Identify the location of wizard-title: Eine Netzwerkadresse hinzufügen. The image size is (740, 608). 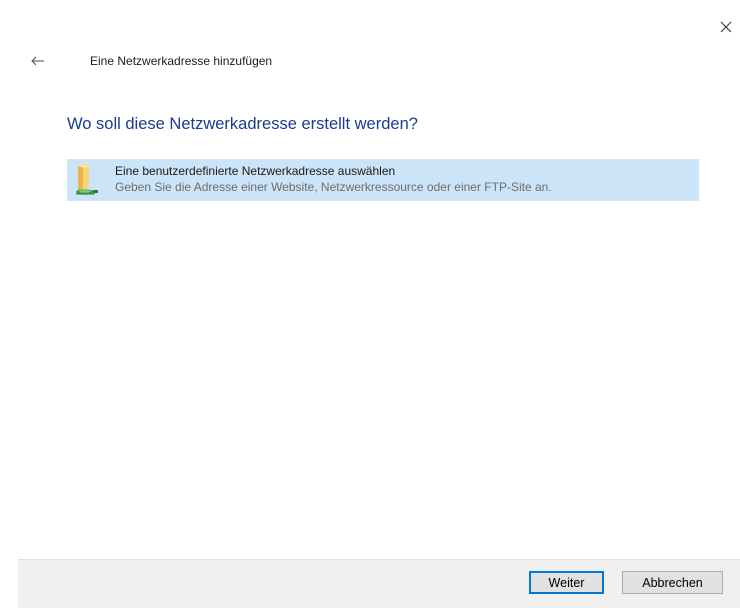
(181, 61).